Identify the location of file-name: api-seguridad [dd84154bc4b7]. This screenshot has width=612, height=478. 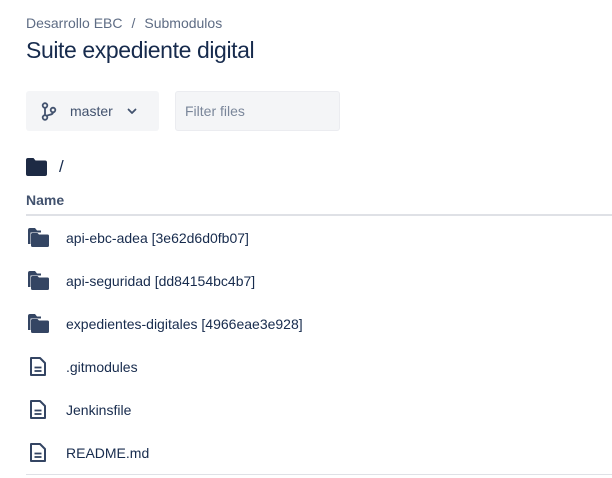
(160, 281).